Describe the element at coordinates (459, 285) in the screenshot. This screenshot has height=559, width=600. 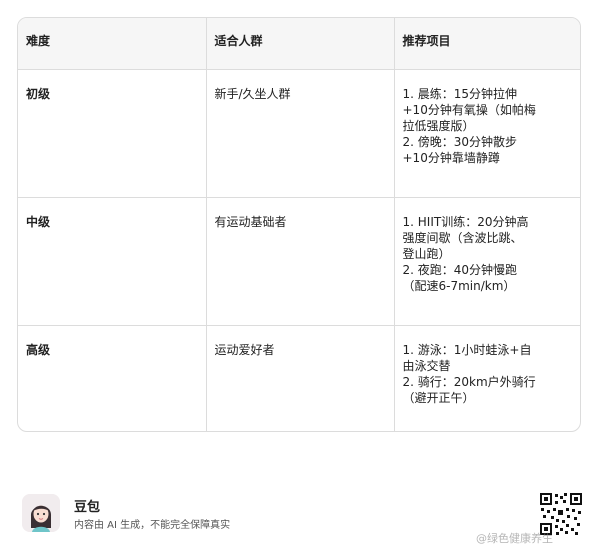
I see `item-line: （配速6-7min/km）` at that location.